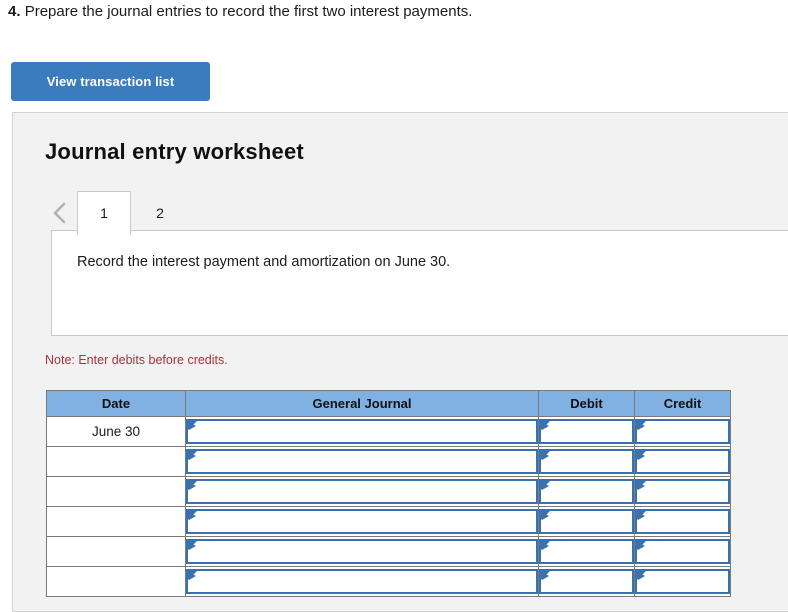 This screenshot has width=788, height=612. Describe the element at coordinates (362, 403) in the screenshot. I see `column-header-general-journal: General Journal` at that location.